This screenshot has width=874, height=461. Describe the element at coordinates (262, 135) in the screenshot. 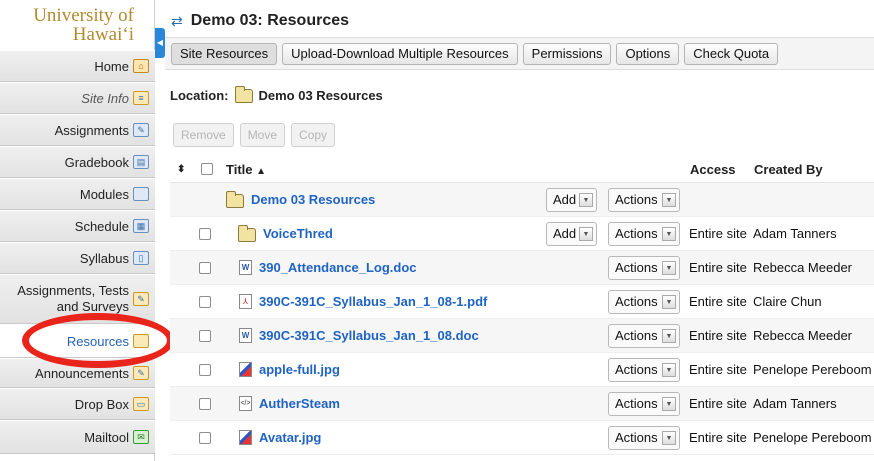

I see `move-button: Move` at that location.